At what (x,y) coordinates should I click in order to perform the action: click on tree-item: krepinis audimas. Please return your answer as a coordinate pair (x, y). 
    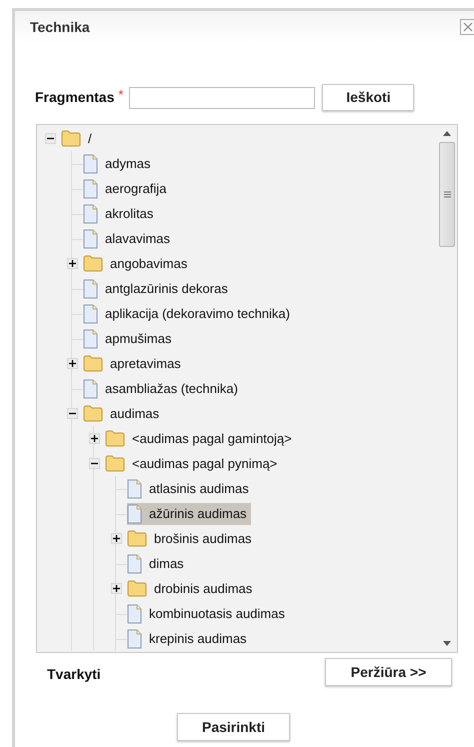
    Looking at the image, I should click on (189, 639).